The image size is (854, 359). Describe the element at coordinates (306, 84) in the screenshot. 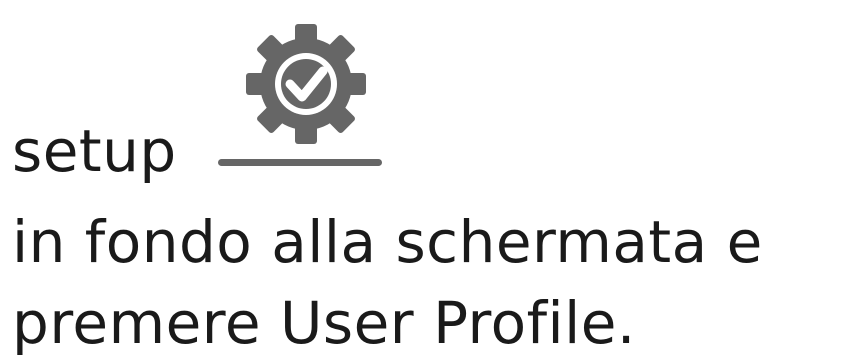

I see `gear-icon` at that location.